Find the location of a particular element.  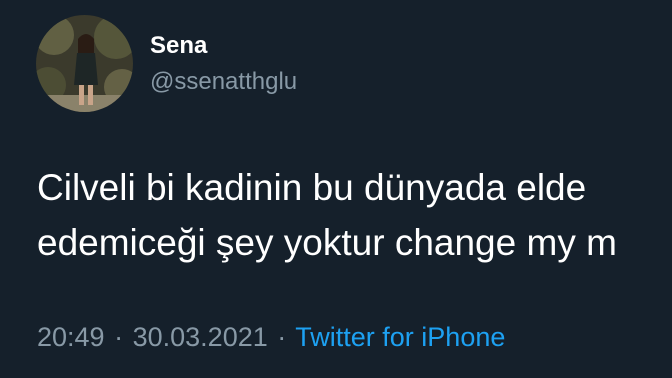

tweet-metadata: 20:49 · 30.03.2021 · Twitter for iPhone is located at coordinates (271, 337).